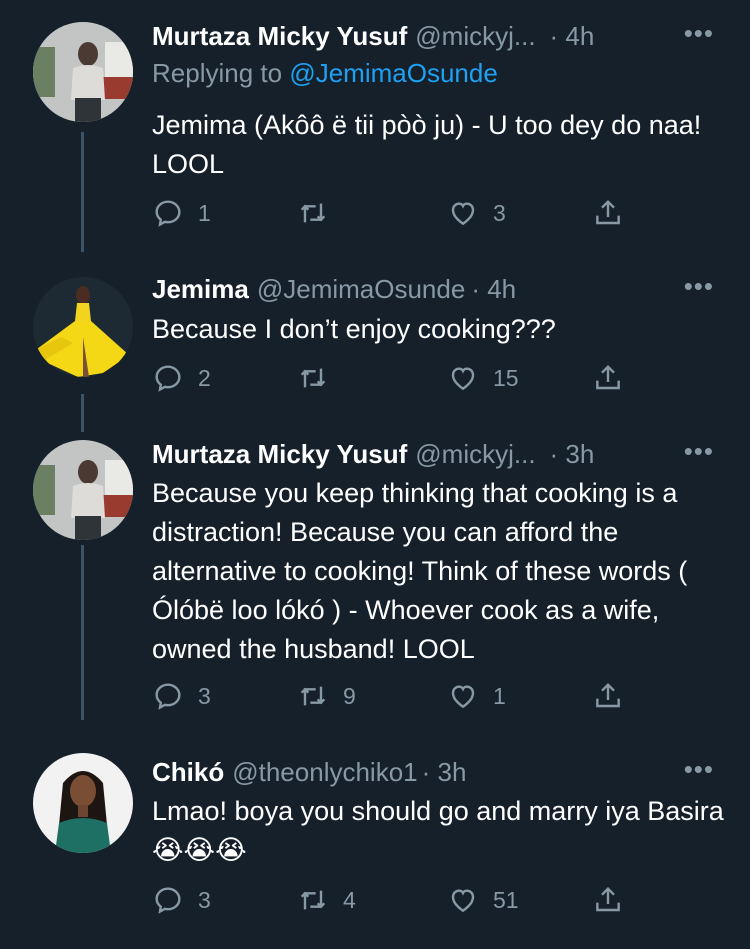 The width and height of the screenshot is (750, 949). What do you see at coordinates (181, 378) in the screenshot?
I see `reply-button: 2` at bounding box center [181, 378].